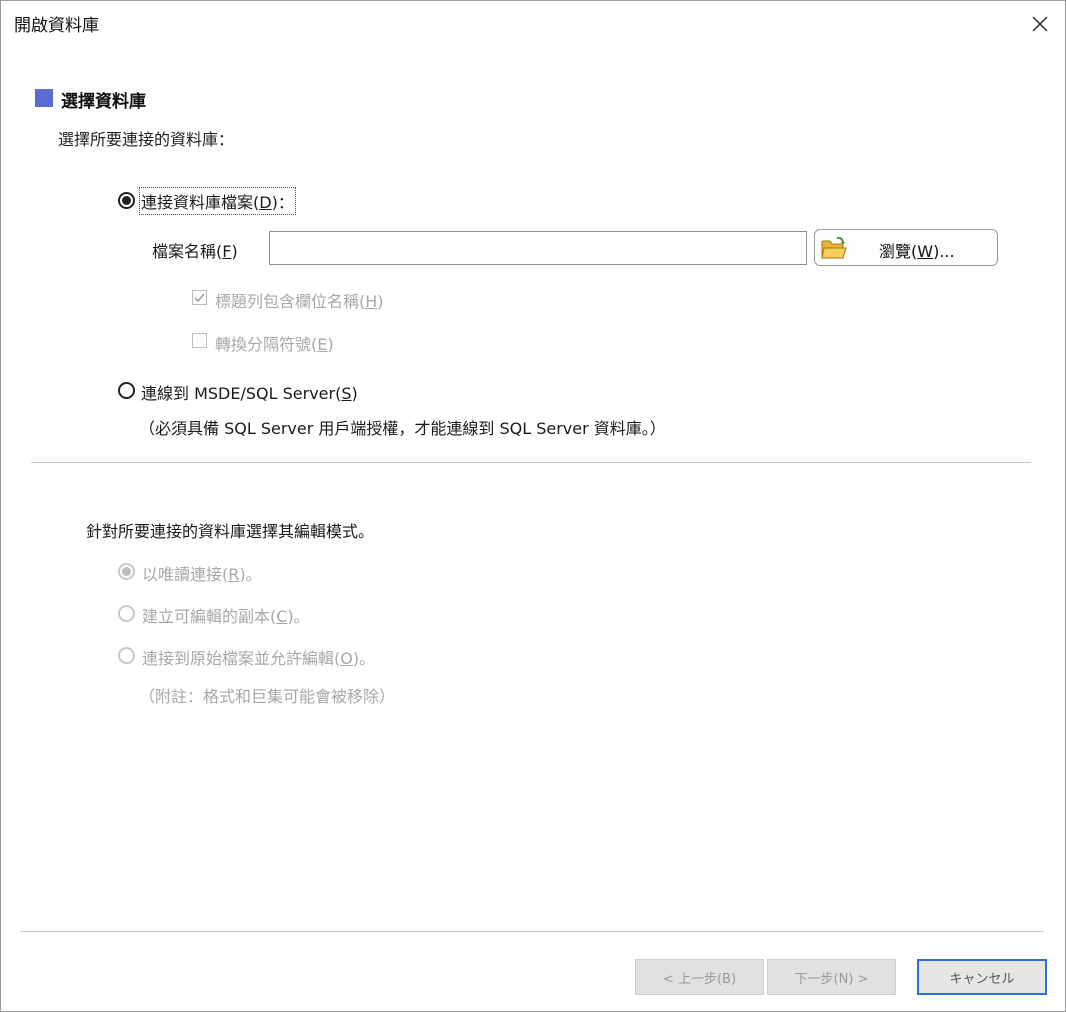  Describe the element at coordinates (982, 977) in the screenshot. I see `cancel-button: キャンセル` at that location.